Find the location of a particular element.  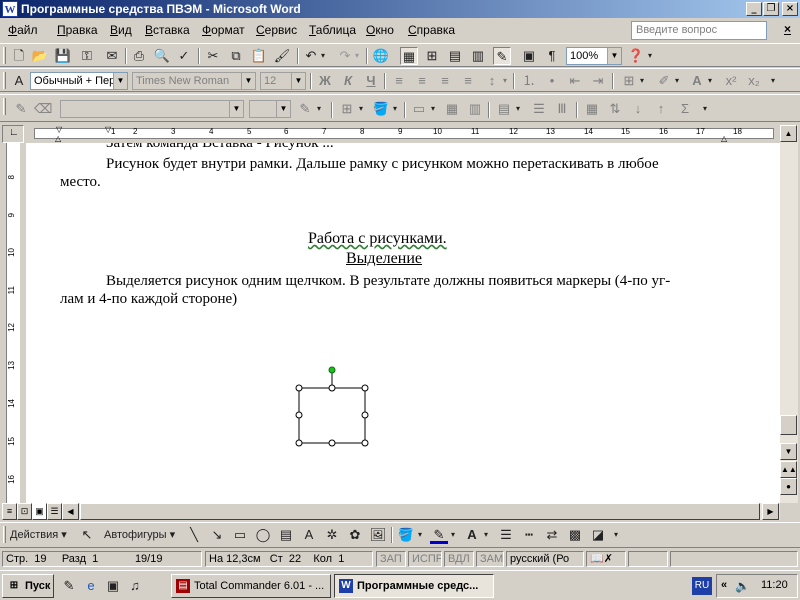

copy-icon: ⧉ is located at coordinates (236, 56).